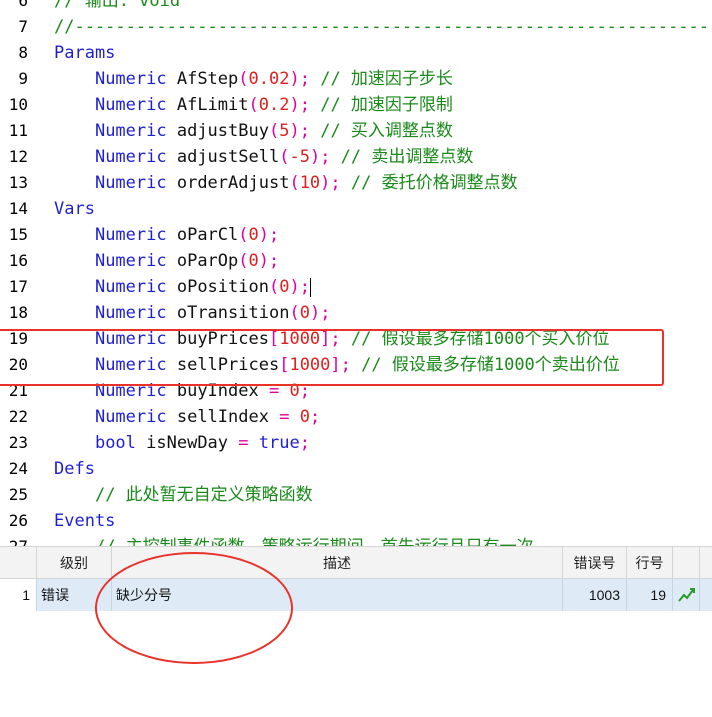  I want to click on code-text: Params, so click(84, 53).